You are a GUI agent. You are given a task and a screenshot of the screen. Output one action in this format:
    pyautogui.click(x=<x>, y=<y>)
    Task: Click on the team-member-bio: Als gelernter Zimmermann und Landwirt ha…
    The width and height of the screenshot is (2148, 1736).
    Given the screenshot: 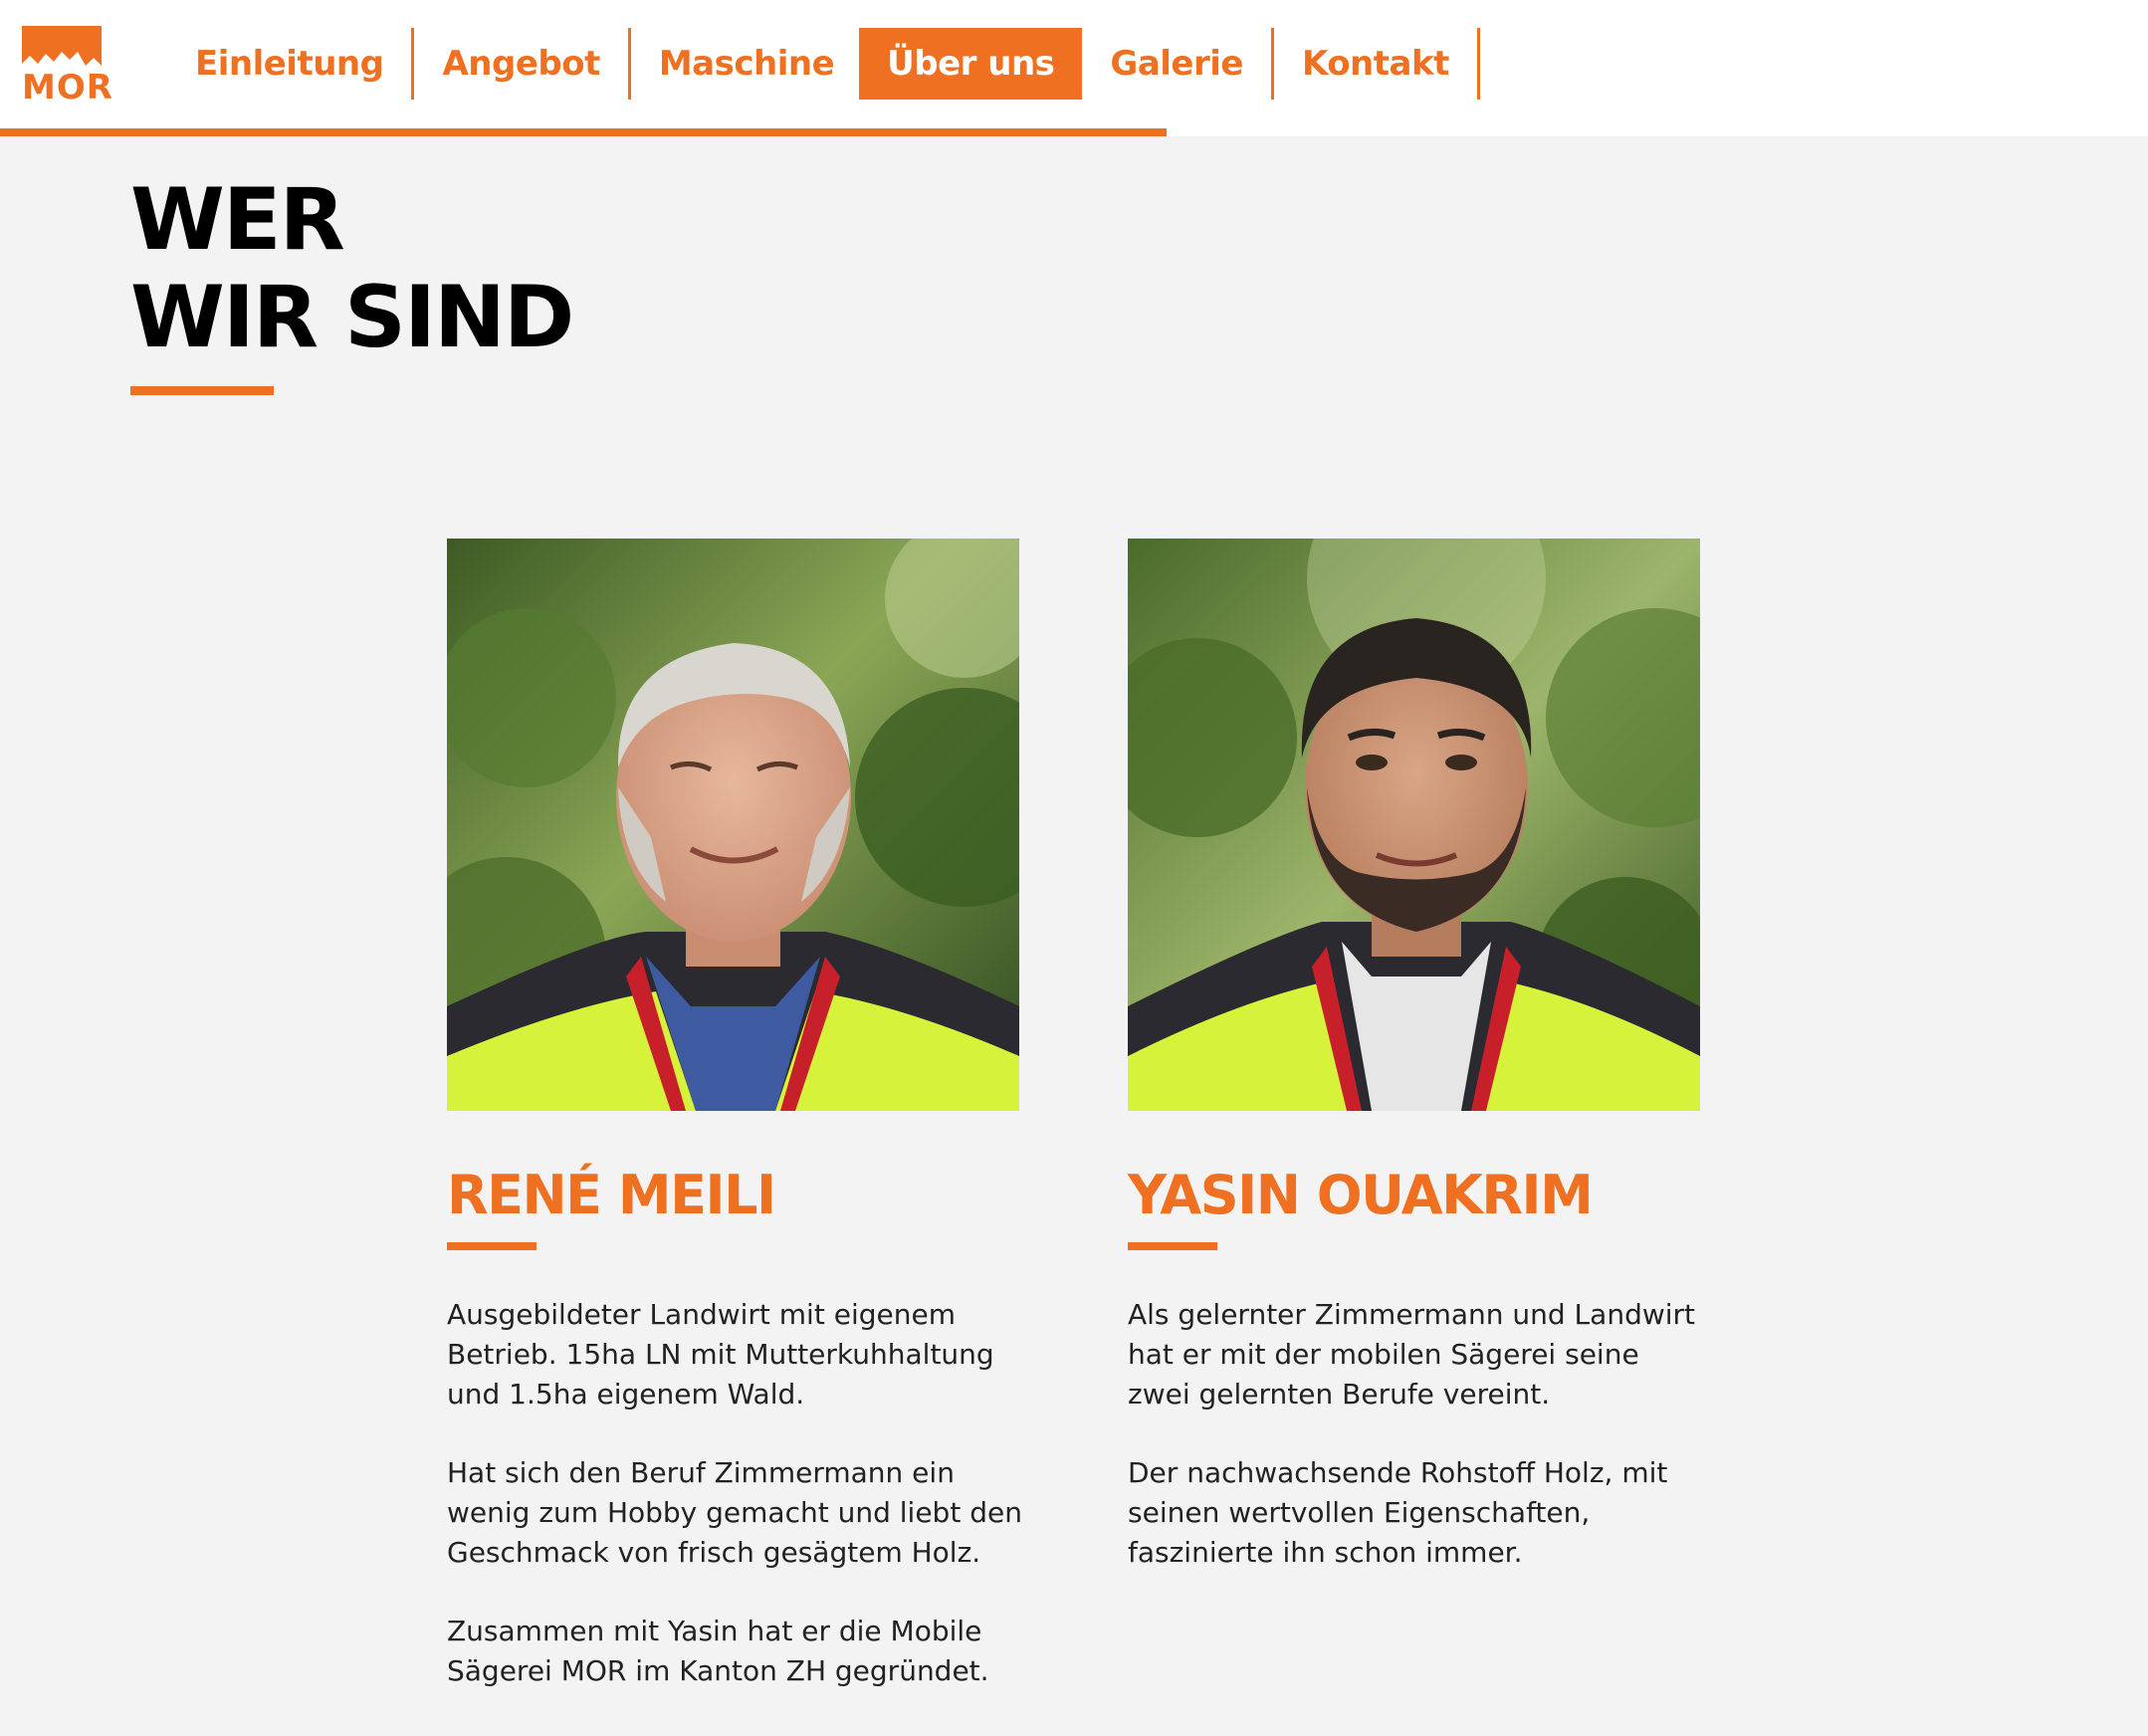 What is the action you would take?
    pyautogui.click(x=1416, y=1454)
    